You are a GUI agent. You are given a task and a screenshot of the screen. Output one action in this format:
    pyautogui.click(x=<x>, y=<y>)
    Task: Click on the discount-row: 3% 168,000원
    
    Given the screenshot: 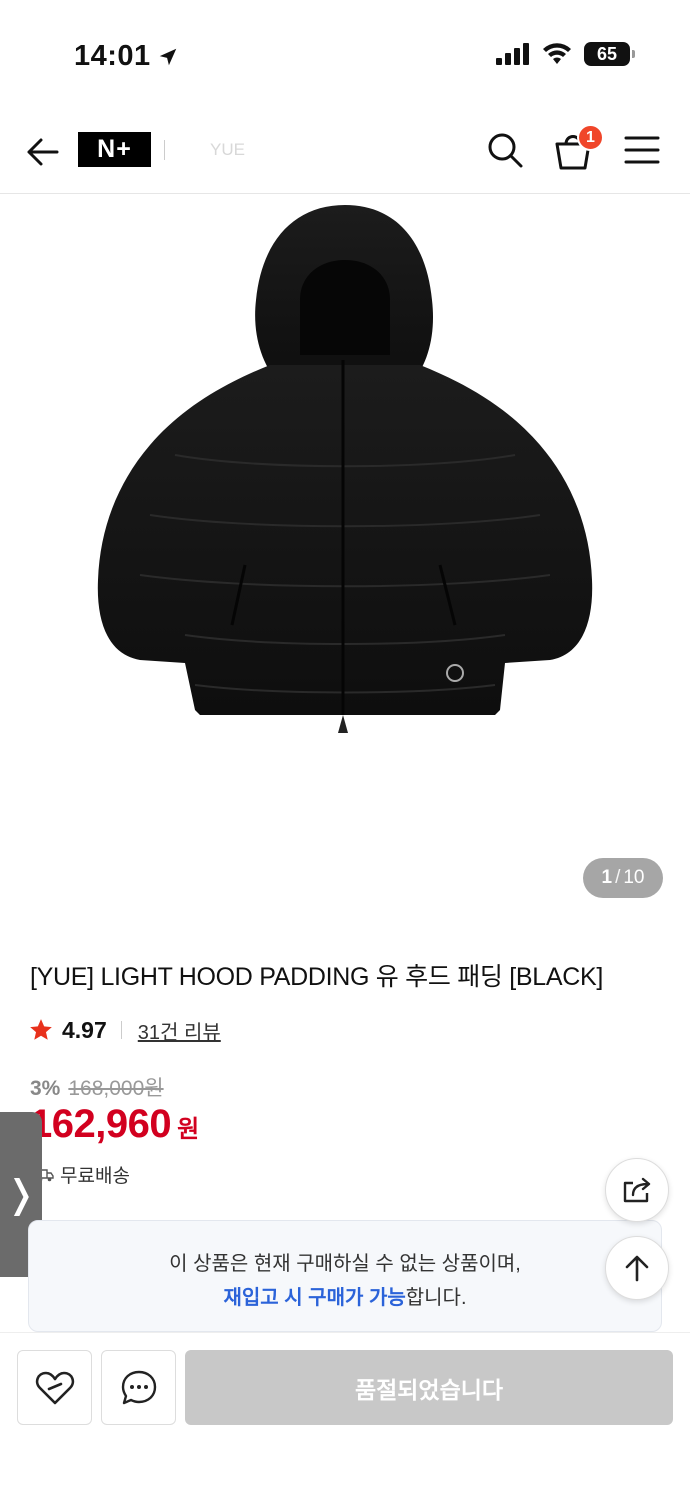 What is the action you would take?
    pyautogui.click(x=97, y=1087)
    